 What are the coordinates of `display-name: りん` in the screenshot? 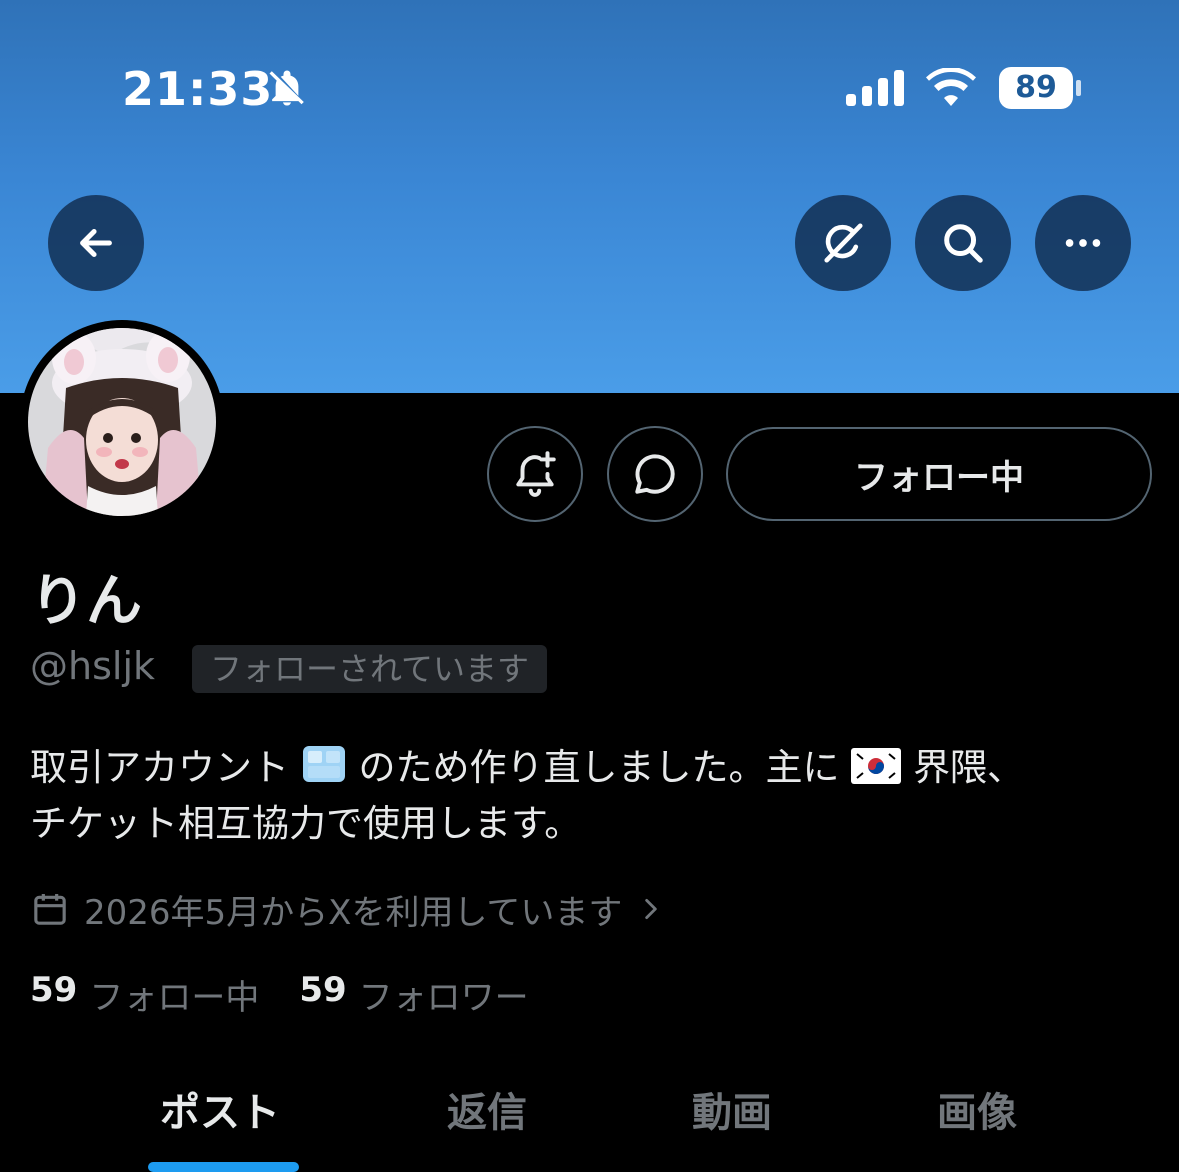 It's located at (86, 601).